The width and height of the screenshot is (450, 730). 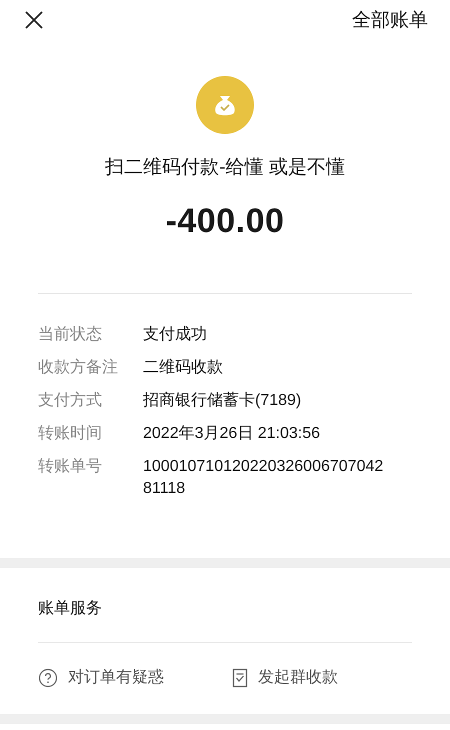 I want to click on detail-value: 10001071012022032600670704281118, so click(x=263, y=478).